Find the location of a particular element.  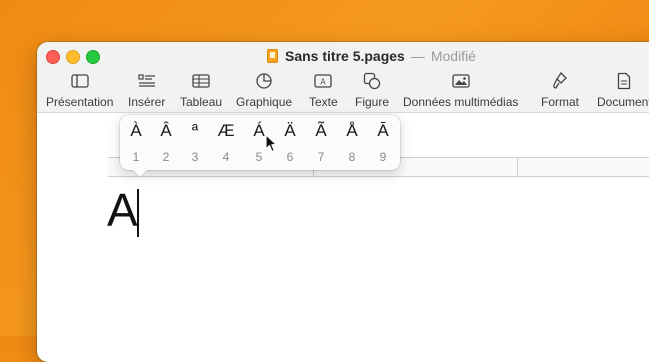

toolbar-shape-button: Figure is located at coordinates (372, 89).